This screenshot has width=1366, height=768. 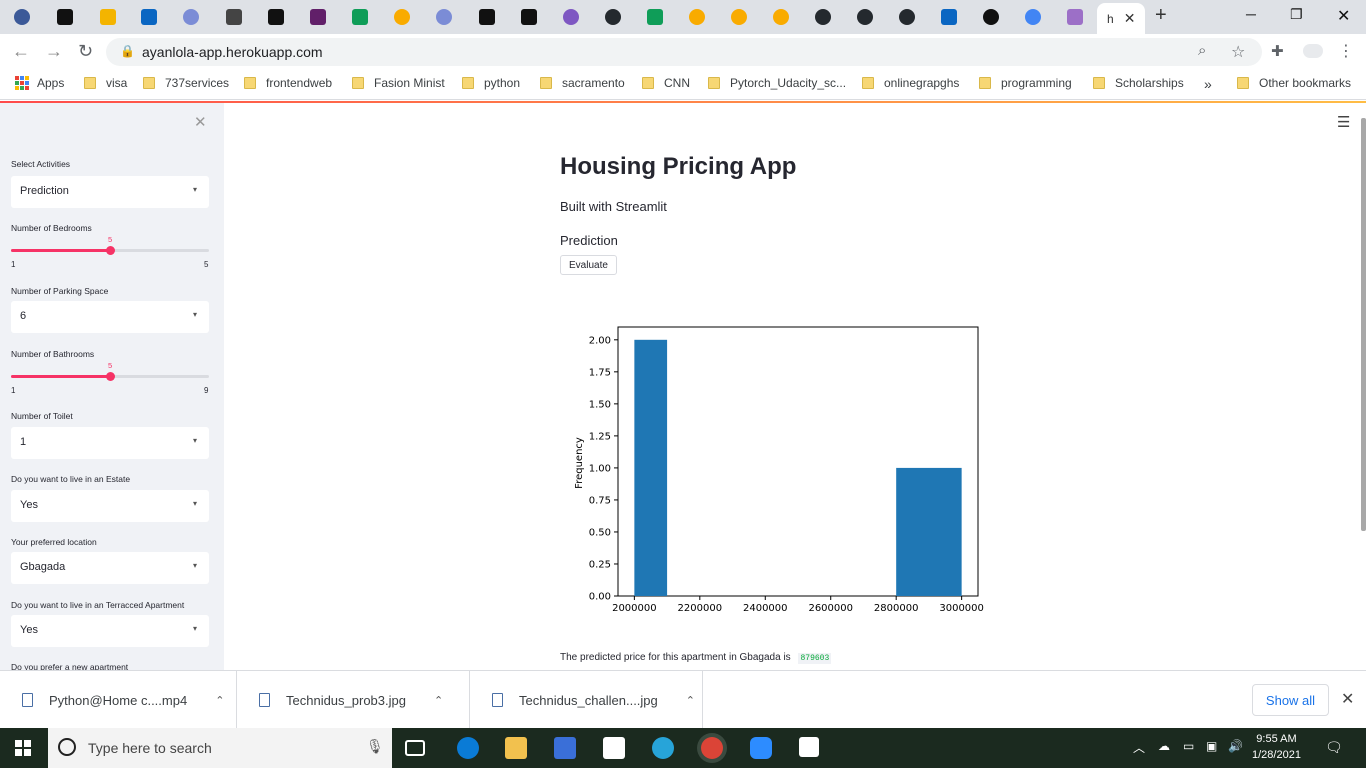 What do you see at coordinates (39, 83) in the screenshot?
I see `bookmark-apps: Apps` at bounding box center [39, 83].